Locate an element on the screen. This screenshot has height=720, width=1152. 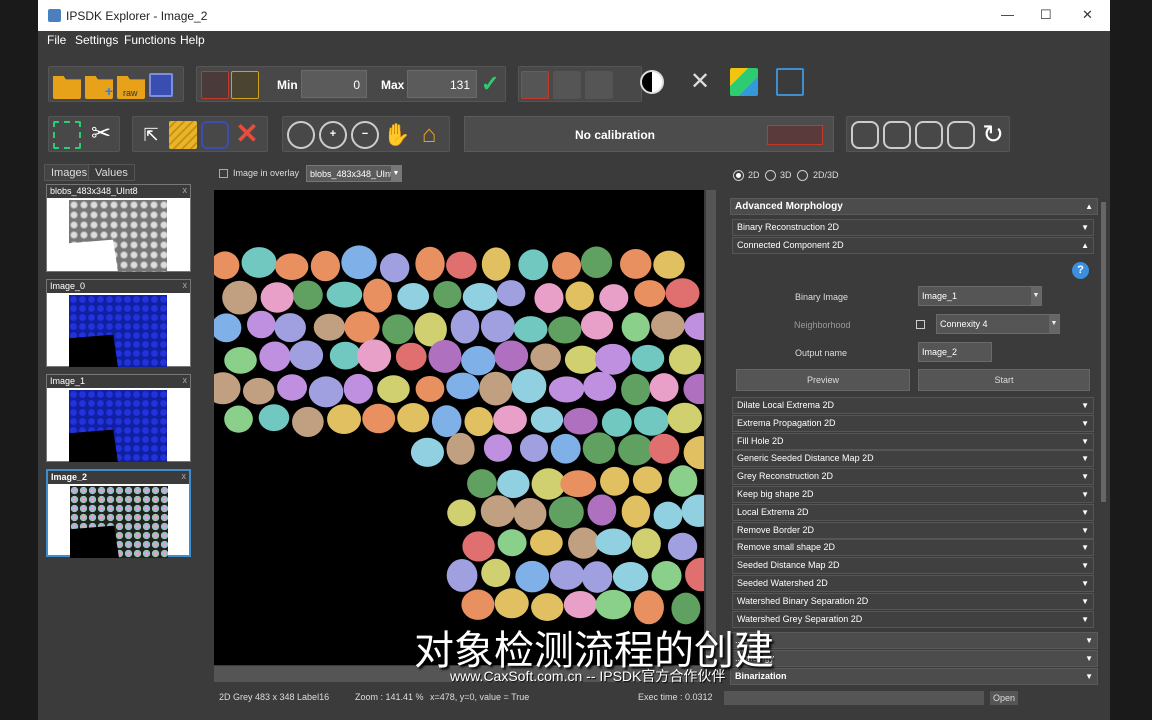
maximize-button: ☐ is located at coordinates (1046, 15).